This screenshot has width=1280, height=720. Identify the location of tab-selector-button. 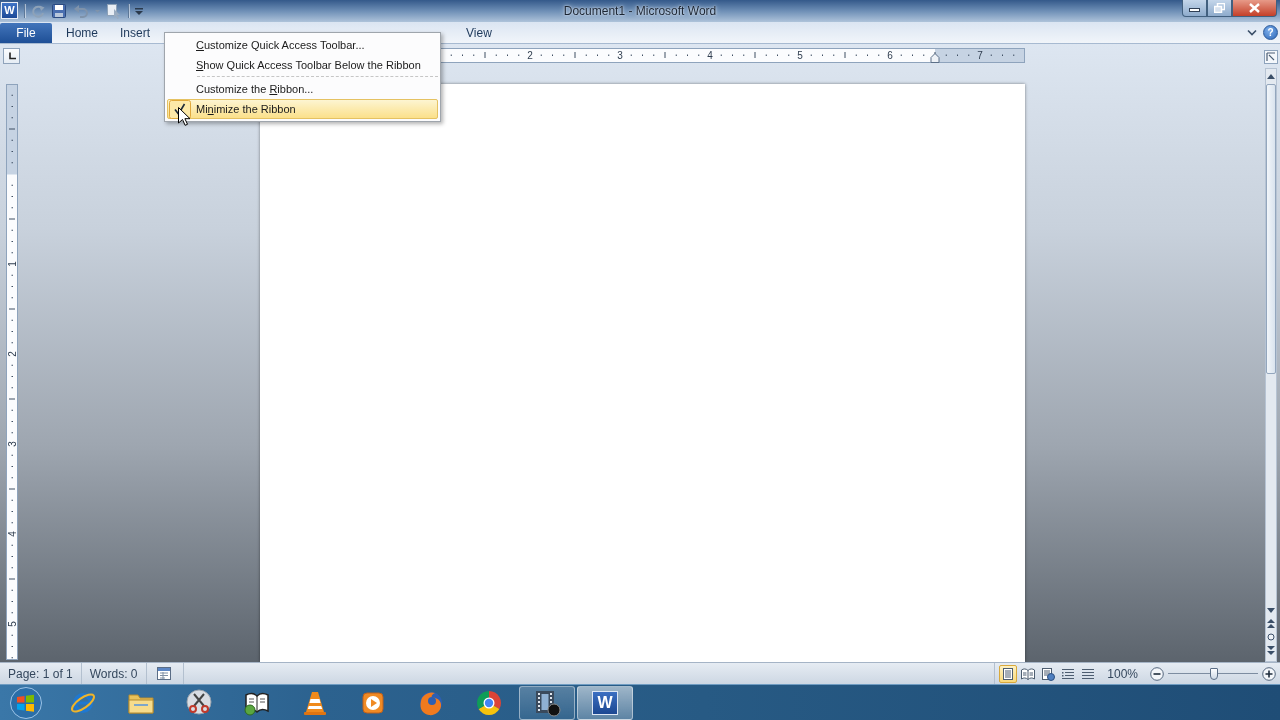
(11, 56).